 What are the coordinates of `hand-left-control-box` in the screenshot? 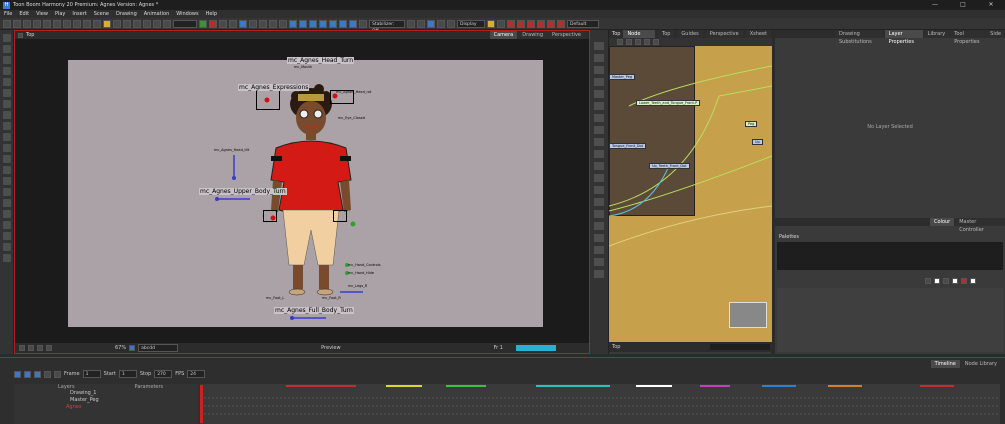 It's located at (270, 216).